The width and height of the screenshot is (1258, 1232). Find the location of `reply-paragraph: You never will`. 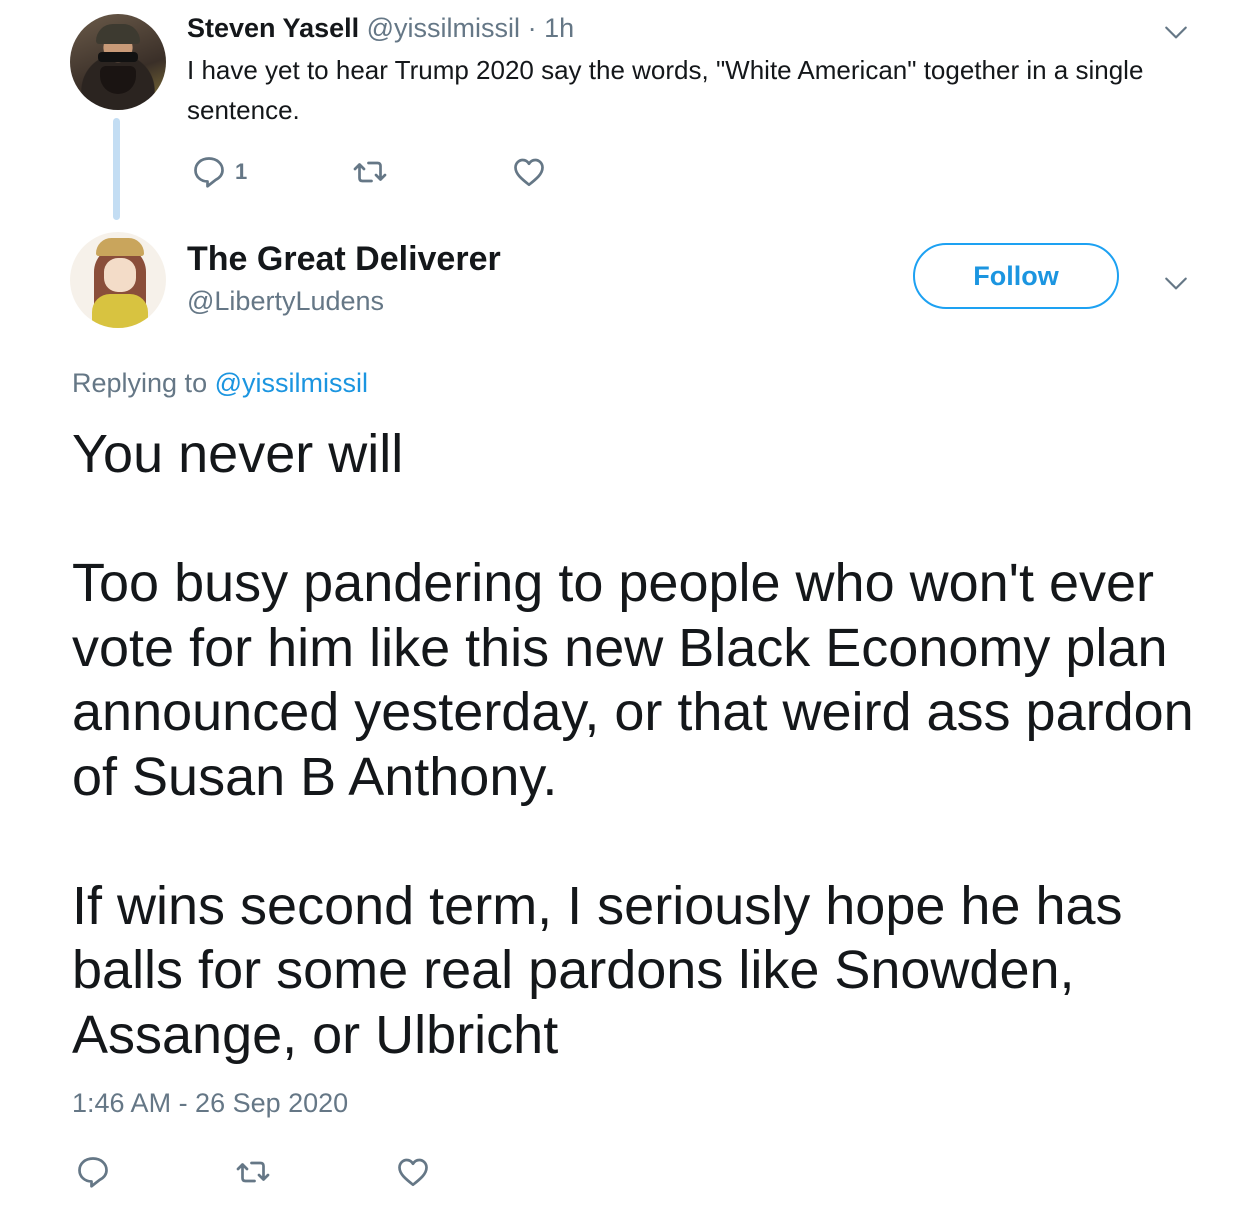

reply-paragraph: You never will is located at coordinates (238, 454).